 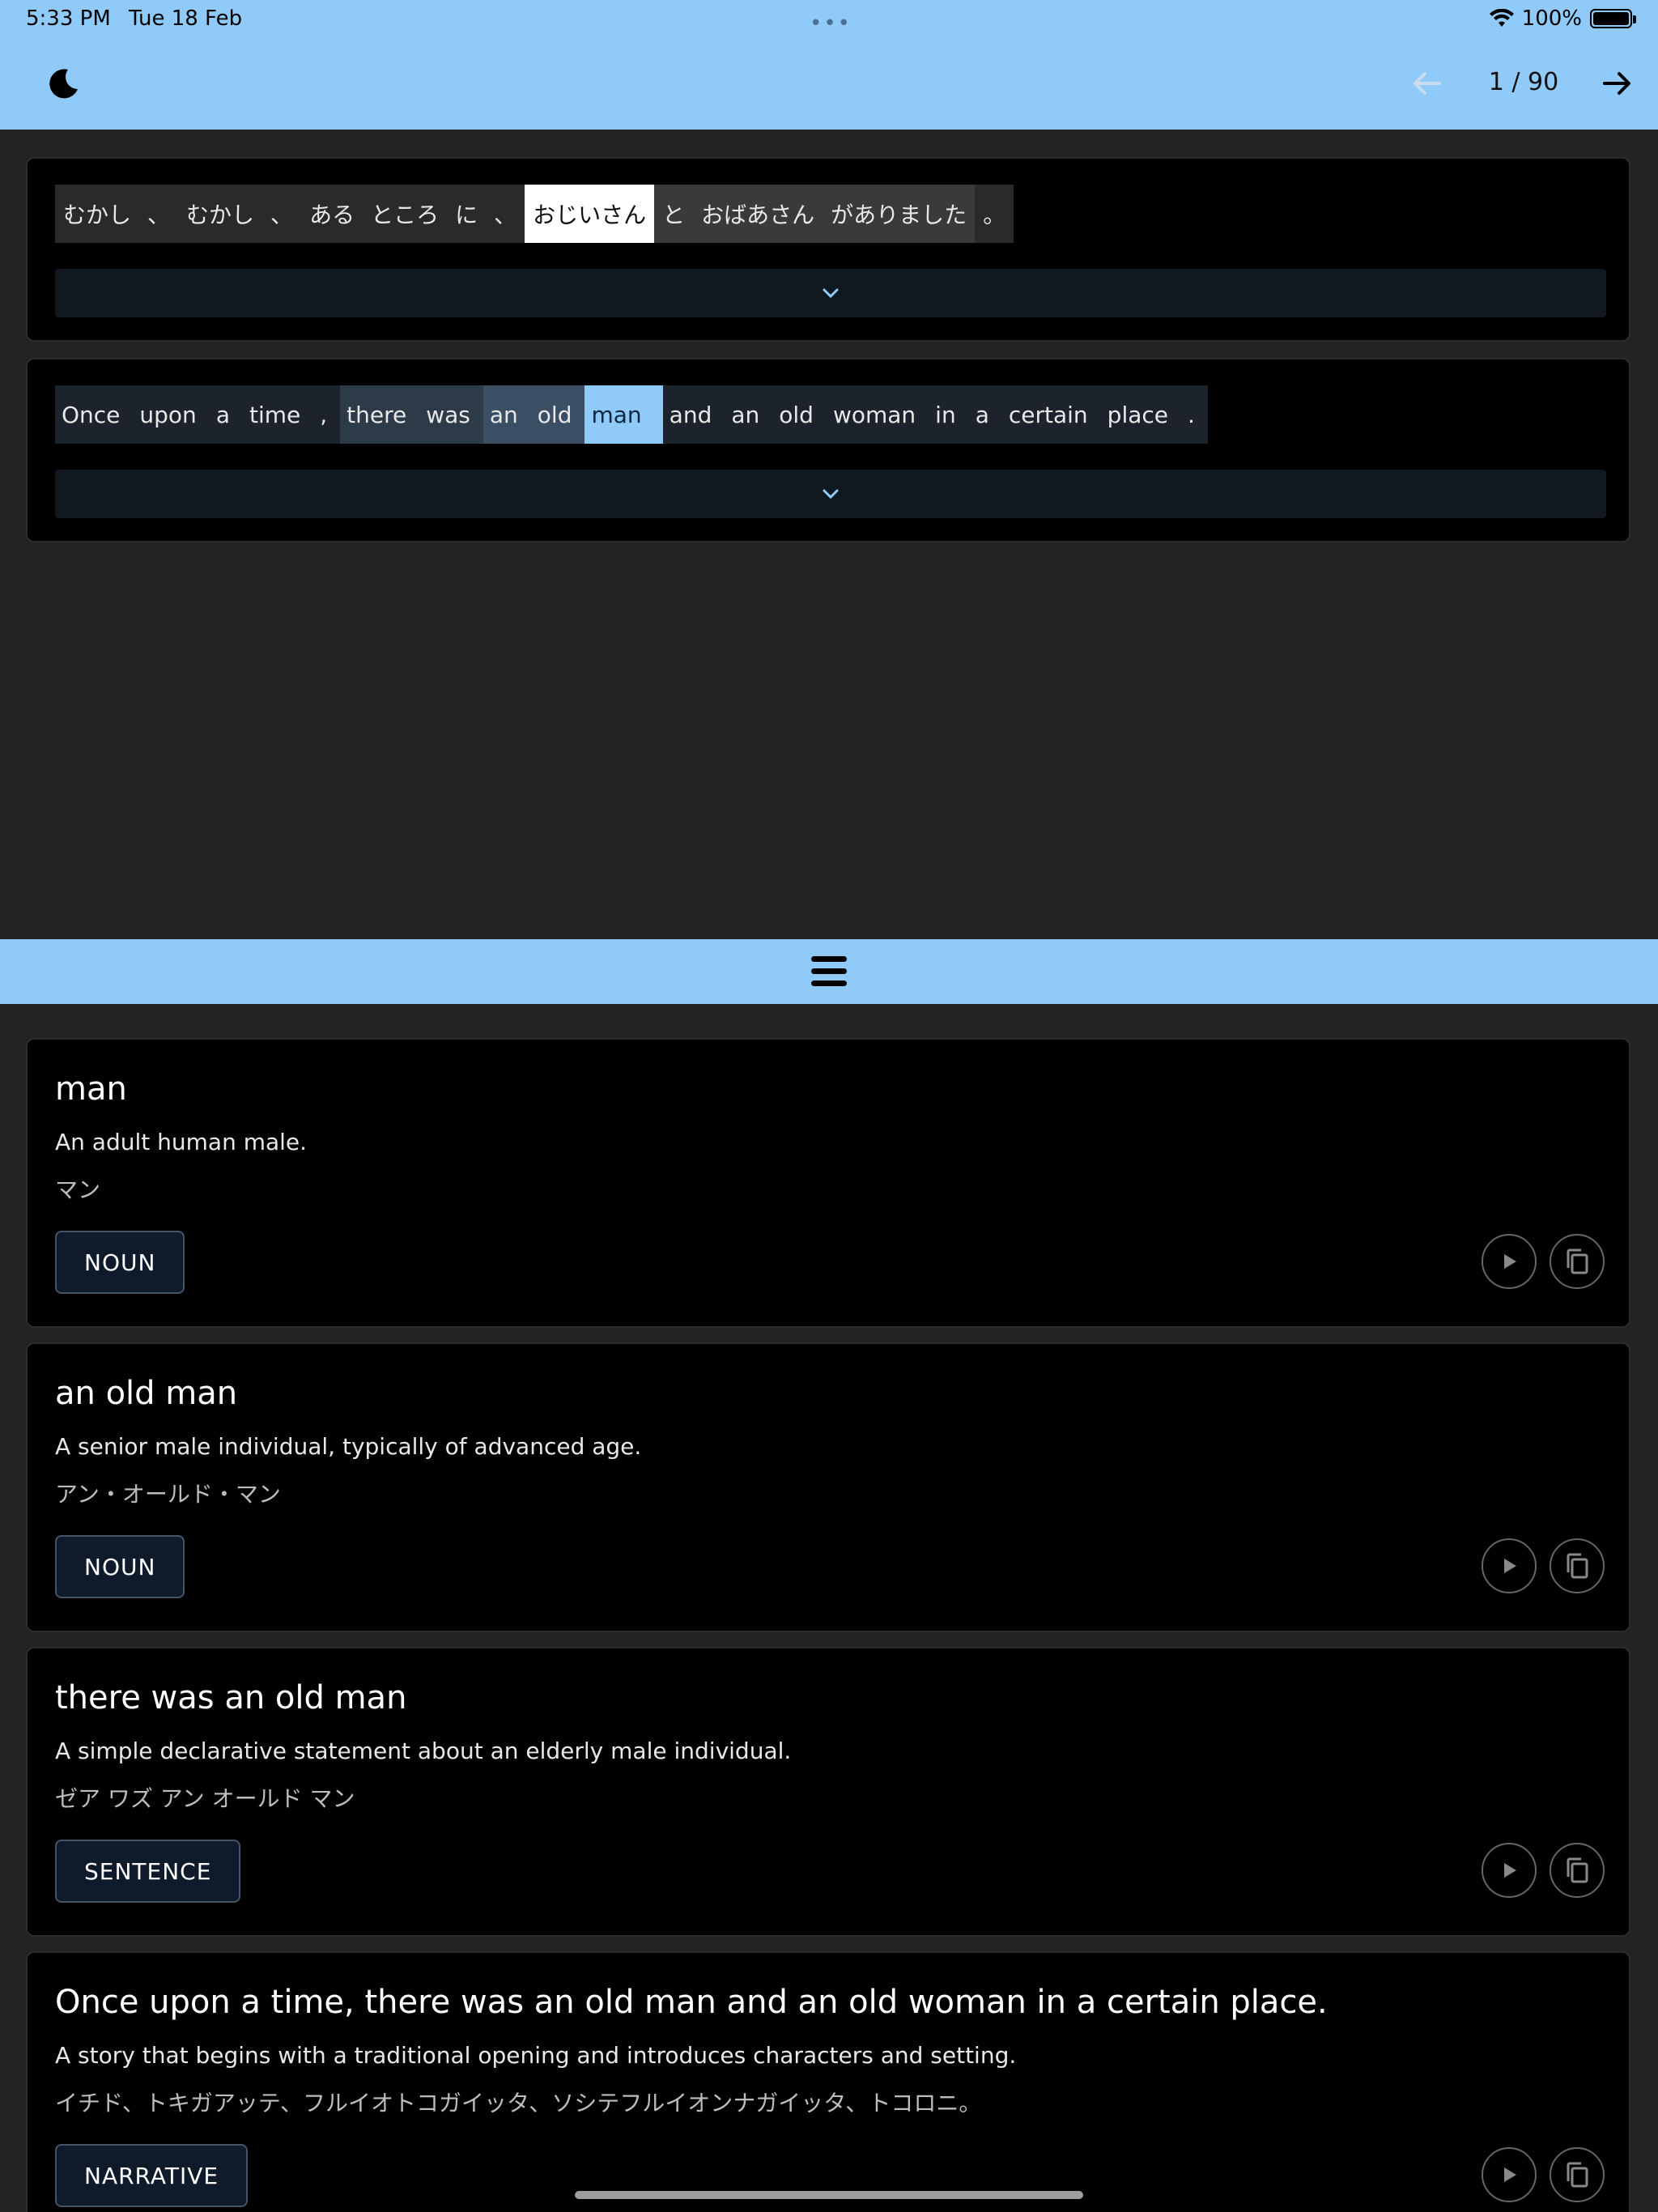 What do you see at coordinates (590, 214) in the screenshot?
I see `japanese-token: おじいさん` at bounding box center [590, 214].